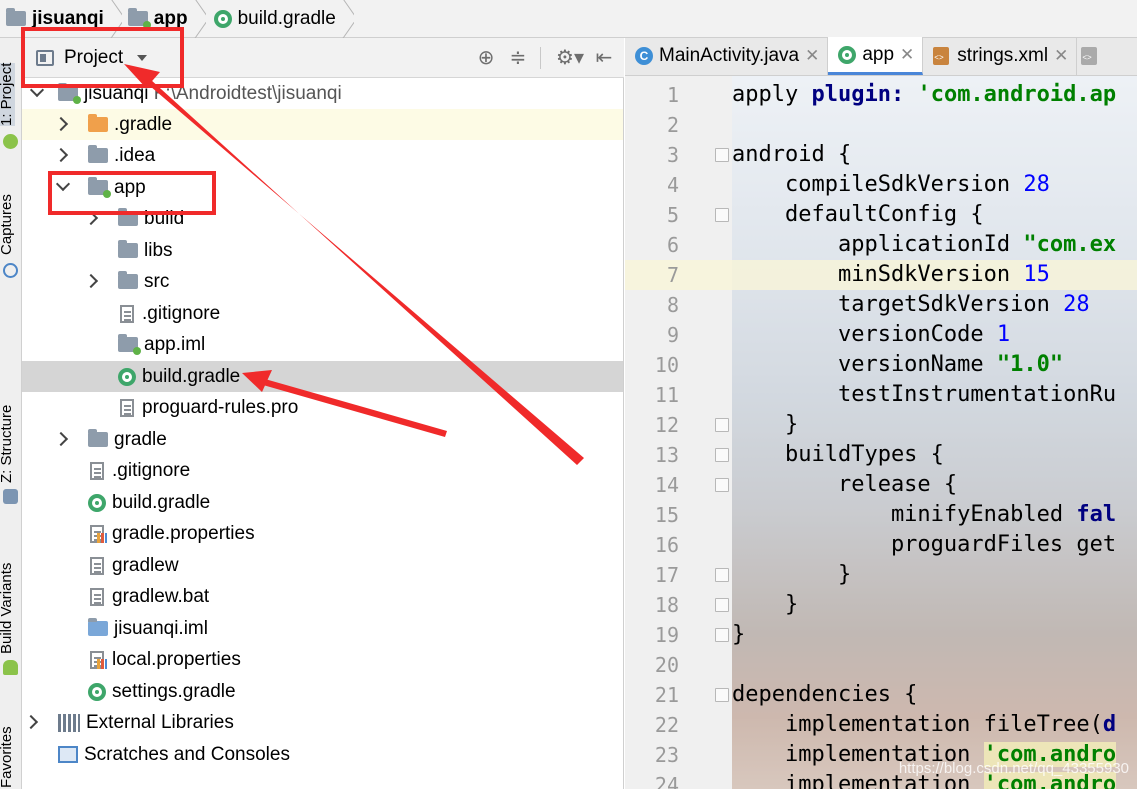 This screenshot has width=1137, height=789. What do you see at coordinates (666, 485) in the screenshot?
I see `line-number: 14` at bounding box center [666, 485].